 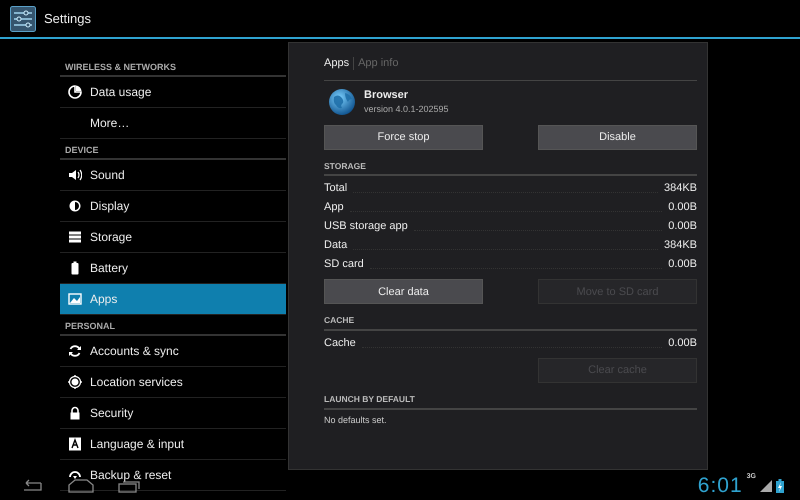 I want to click on action-button: Force stop, so click(x=403, y=137).